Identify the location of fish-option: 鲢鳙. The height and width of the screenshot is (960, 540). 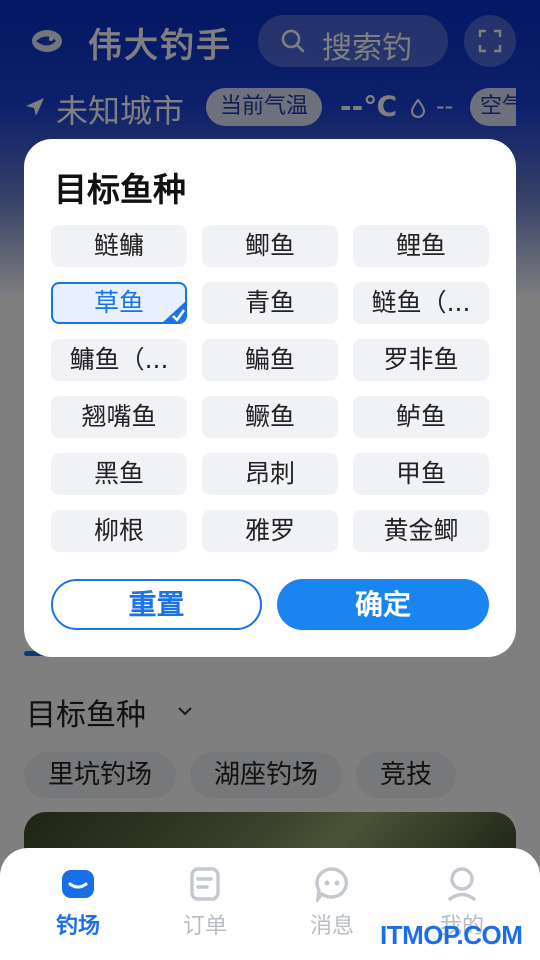
(119, 246).